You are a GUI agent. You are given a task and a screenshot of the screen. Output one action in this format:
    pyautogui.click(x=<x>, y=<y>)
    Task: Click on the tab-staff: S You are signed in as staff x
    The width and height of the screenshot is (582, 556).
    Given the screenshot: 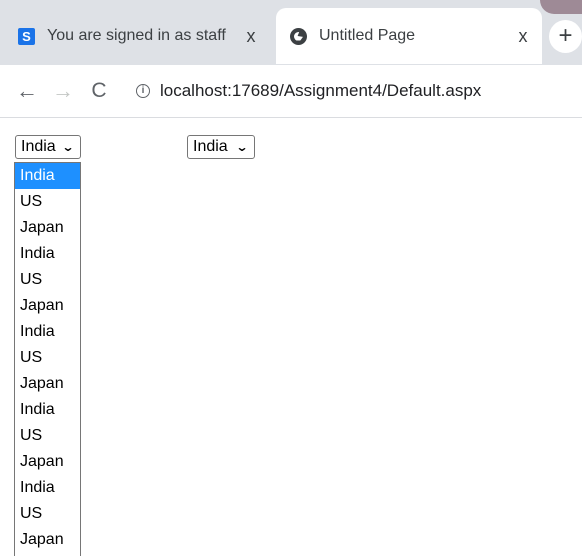 What is the action you would take?
    pyautogui.click(x=139, y=36)
    